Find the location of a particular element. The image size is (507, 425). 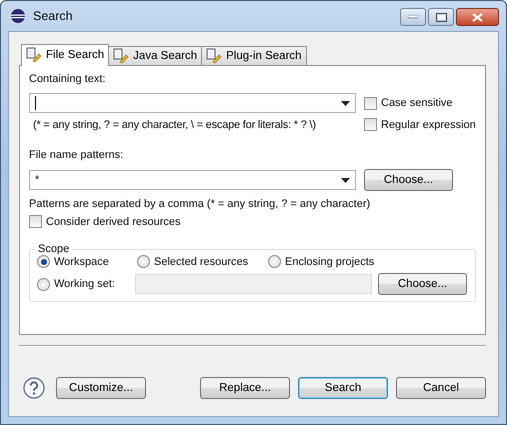

radio-label: Enclosing projects is located at coordinates (329, 262).